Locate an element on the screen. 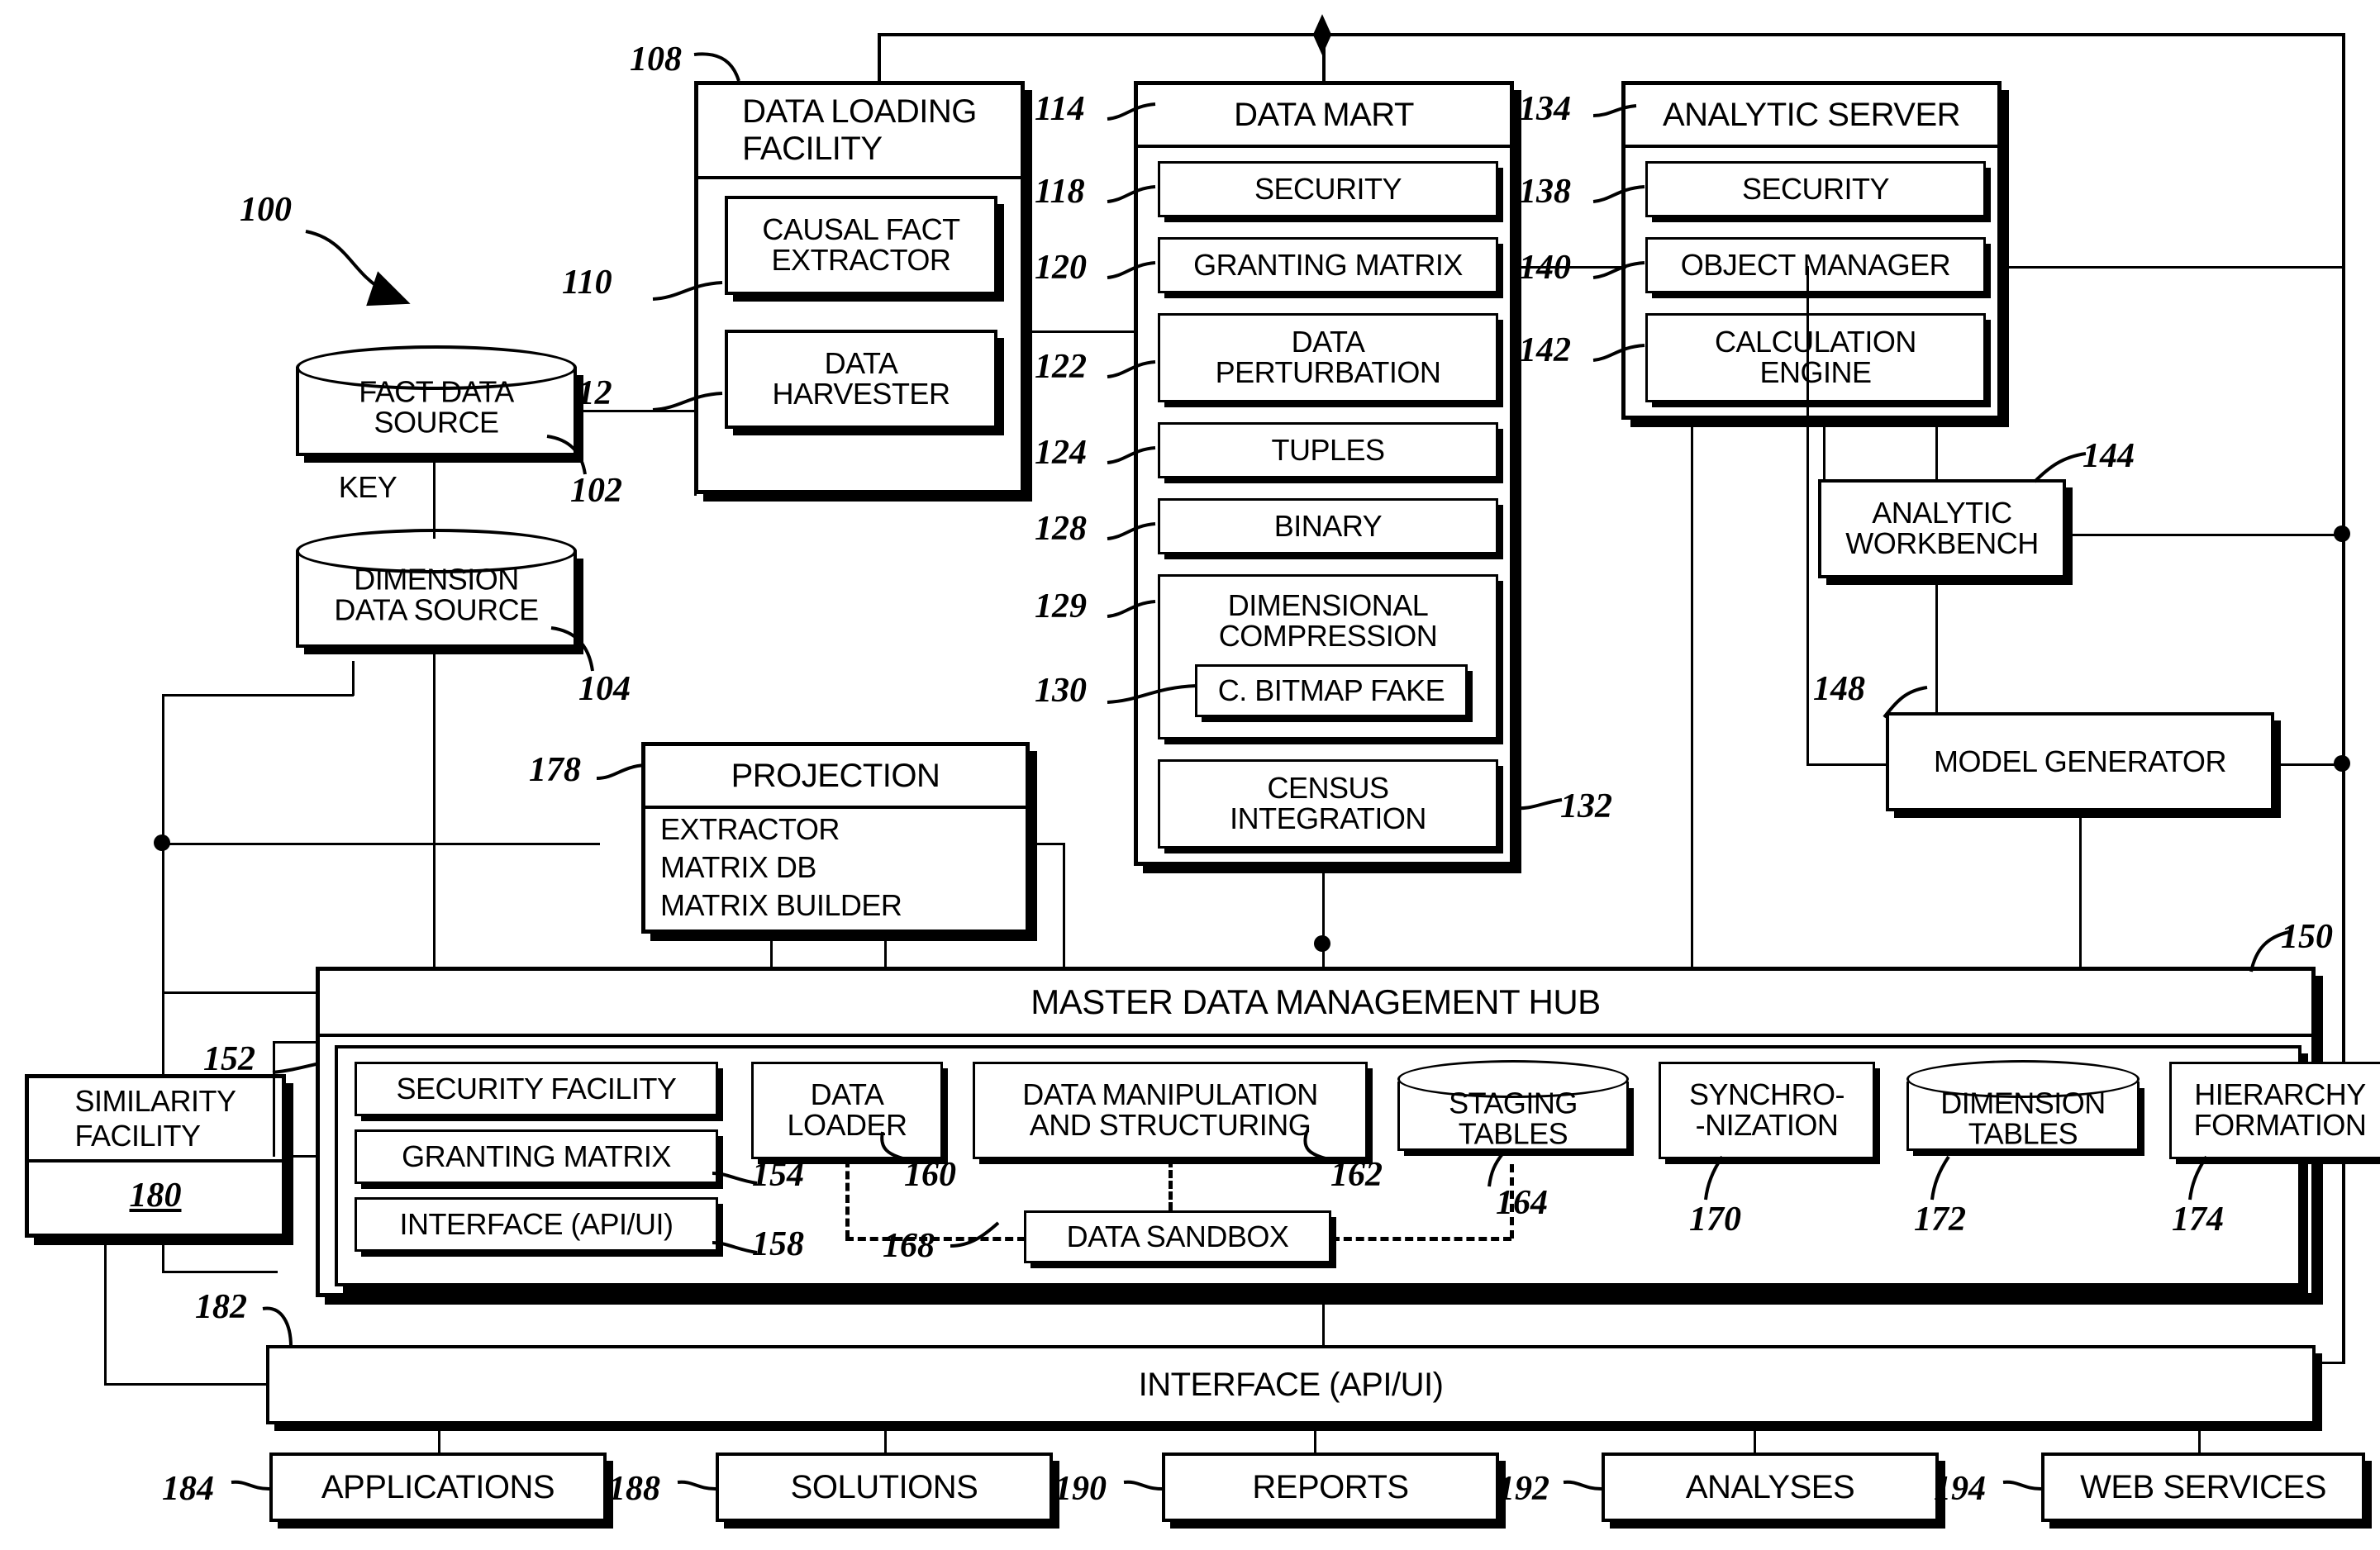  web-services-box: WEB SERVICES is located at coordinates (2203, 1487).